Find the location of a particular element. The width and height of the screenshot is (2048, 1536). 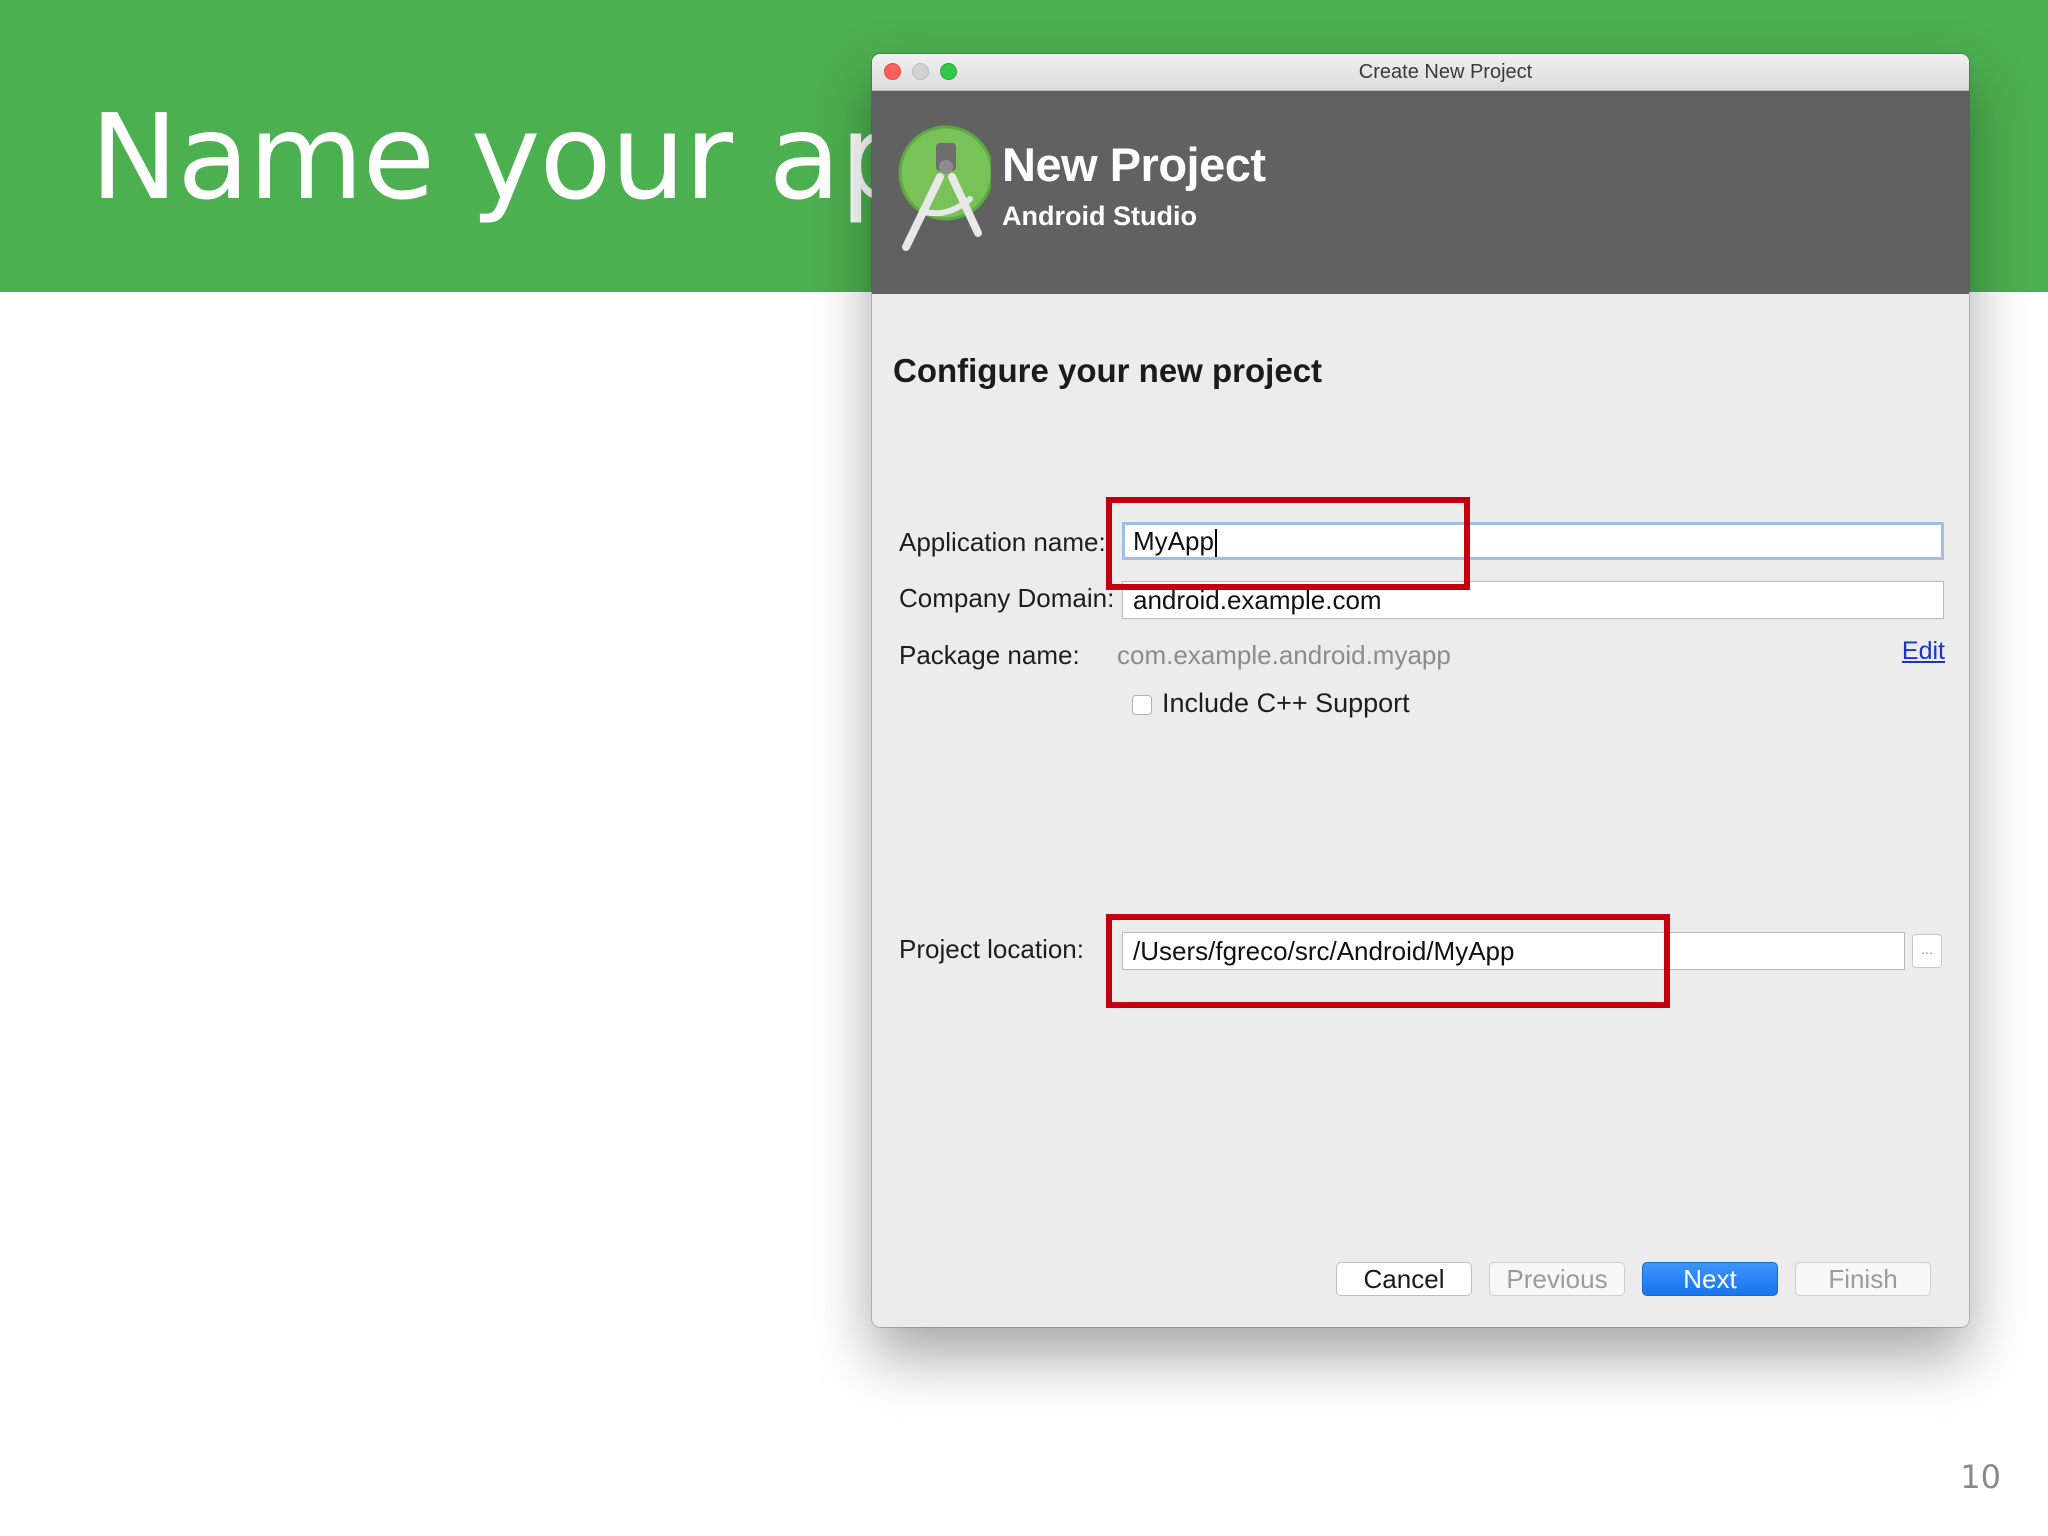

slide-title: Name your app is located at coordinates (539, 157).